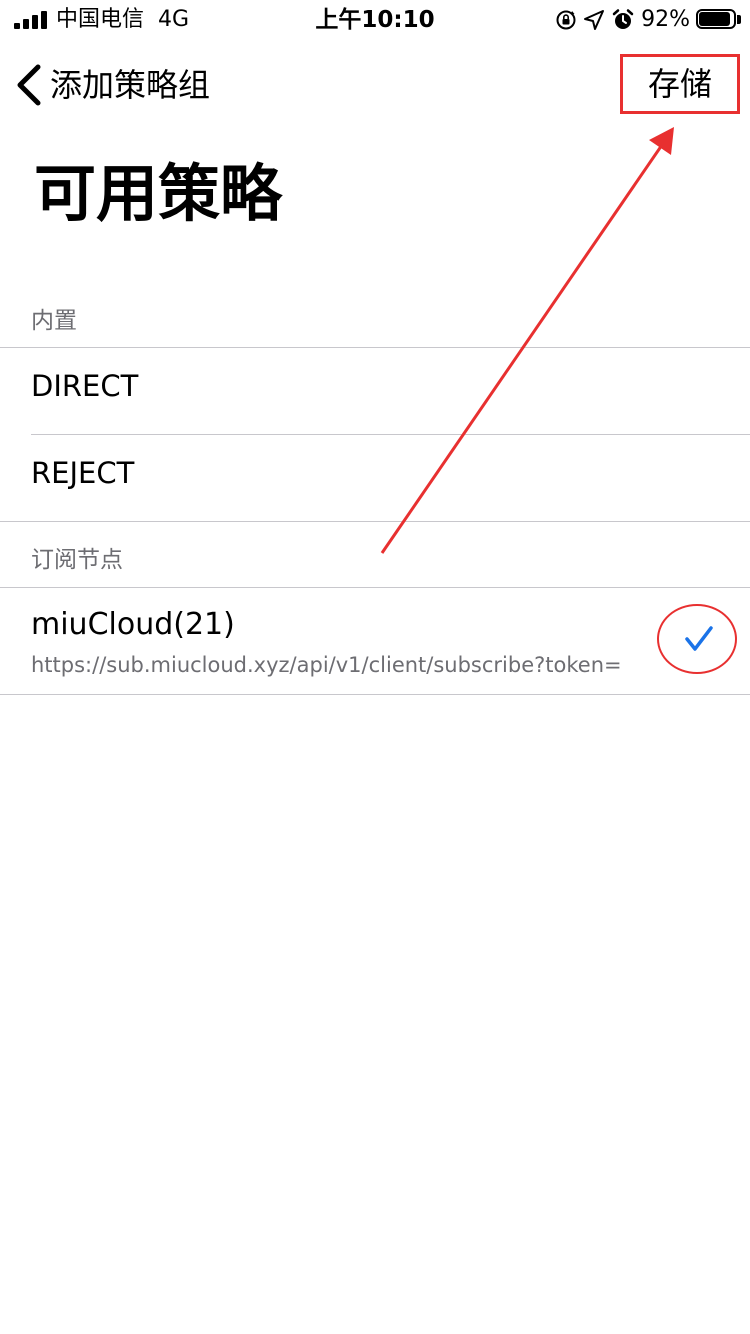 The width and height of the screenshot is (750, 1334). I want to click on subscription-title: miuCloud(21), so click(133, 624).